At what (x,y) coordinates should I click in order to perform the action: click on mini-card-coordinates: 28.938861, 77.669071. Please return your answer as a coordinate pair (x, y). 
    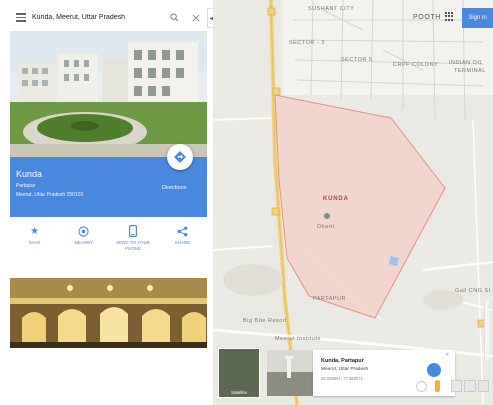
    Looking at the image, I should click on (342, 378).